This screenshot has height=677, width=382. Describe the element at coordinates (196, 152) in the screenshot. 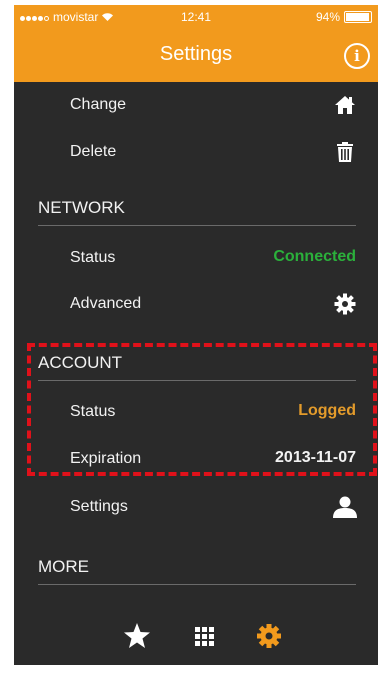

I see `row-delete: Delete` at that location.